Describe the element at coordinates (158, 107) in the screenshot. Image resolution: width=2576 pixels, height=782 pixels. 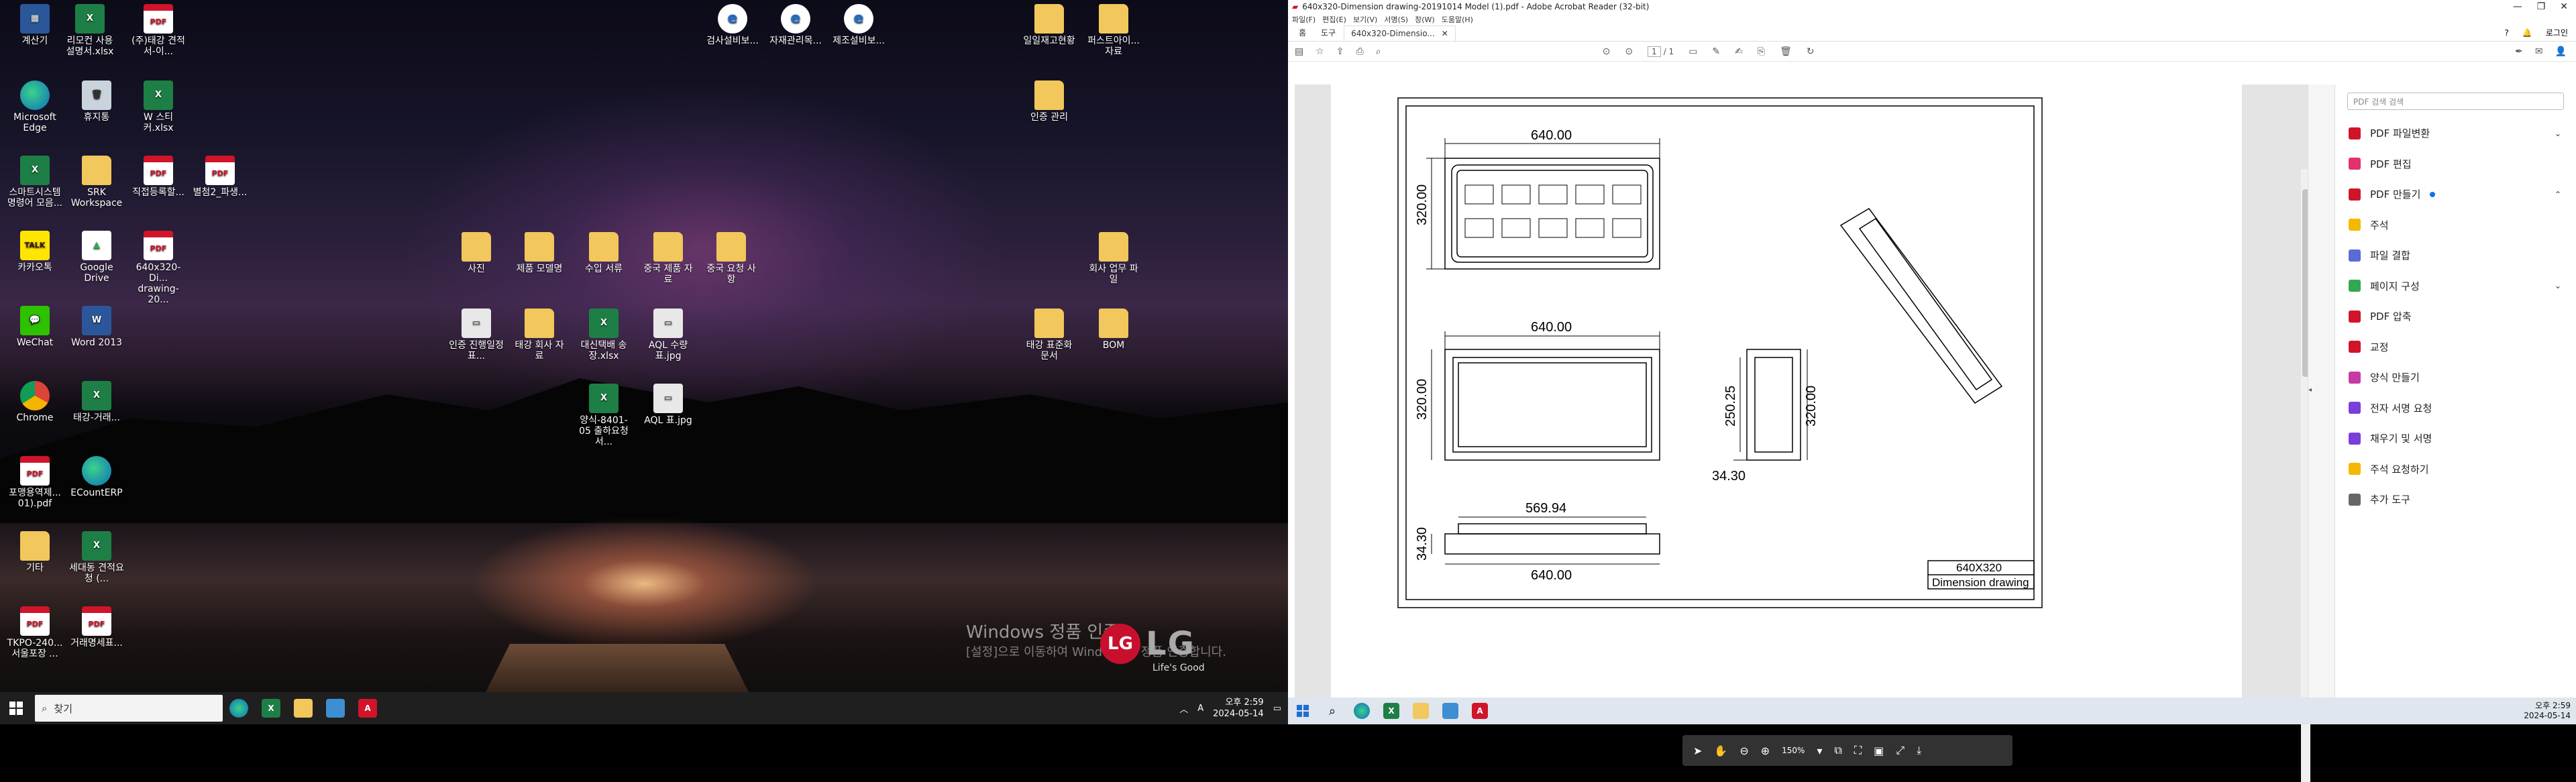
I see `desktop-icon: XW 스티커.xlsx` at that location.